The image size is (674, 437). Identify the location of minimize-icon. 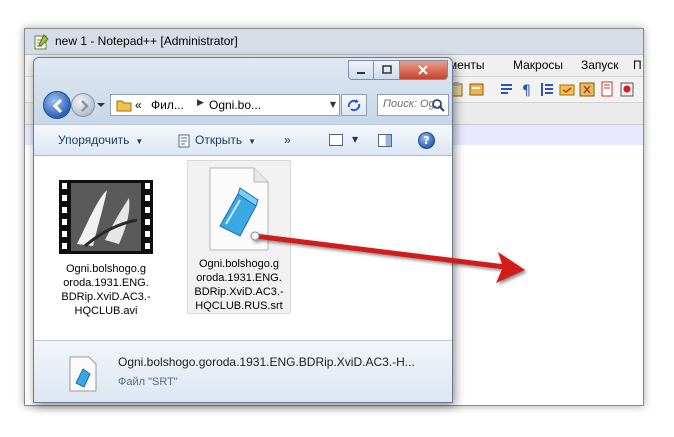
(361, 73).